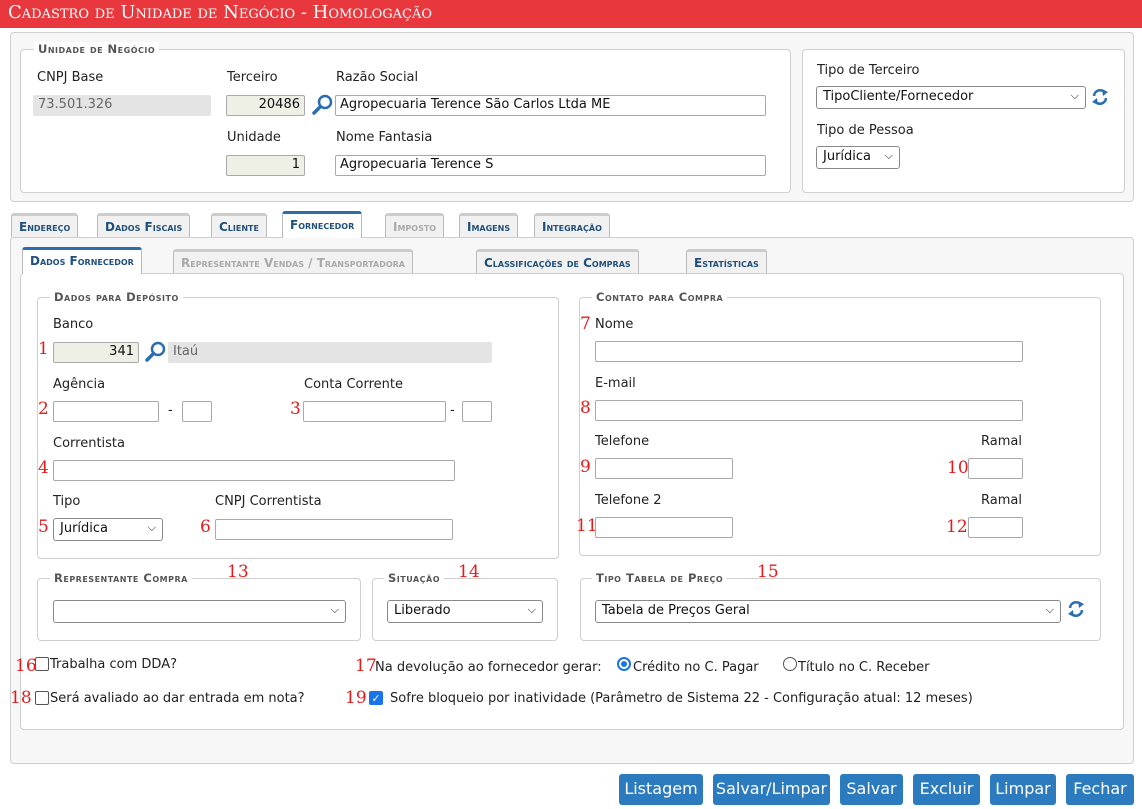  I want to click on tipo-select: Jurídica ⌵, so click(108, 529).